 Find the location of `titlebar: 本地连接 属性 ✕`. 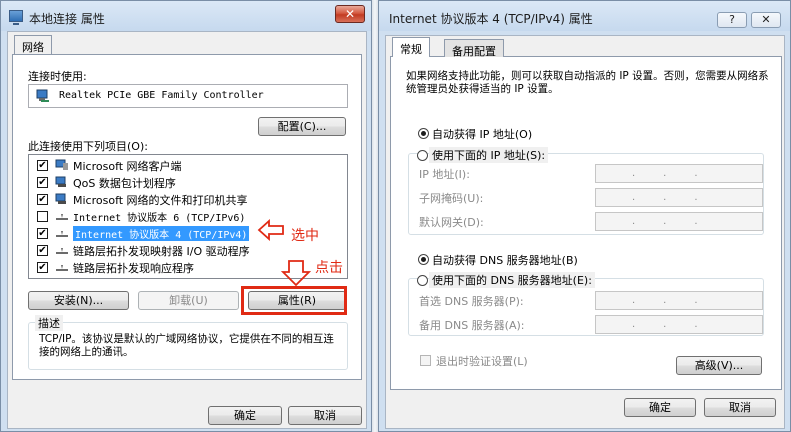

titlebar: 本地连接 属性 ✕ is located at coordinates (186, 16).